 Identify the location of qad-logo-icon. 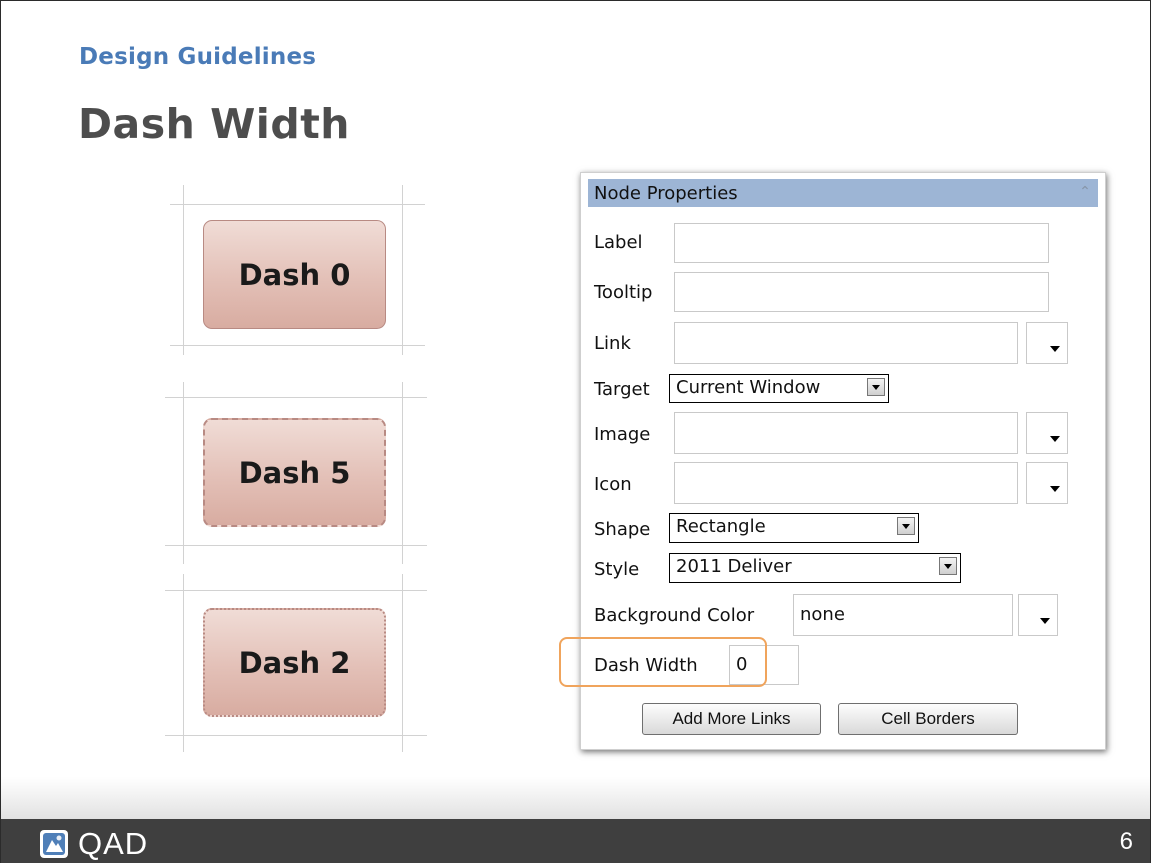
(54, 844).